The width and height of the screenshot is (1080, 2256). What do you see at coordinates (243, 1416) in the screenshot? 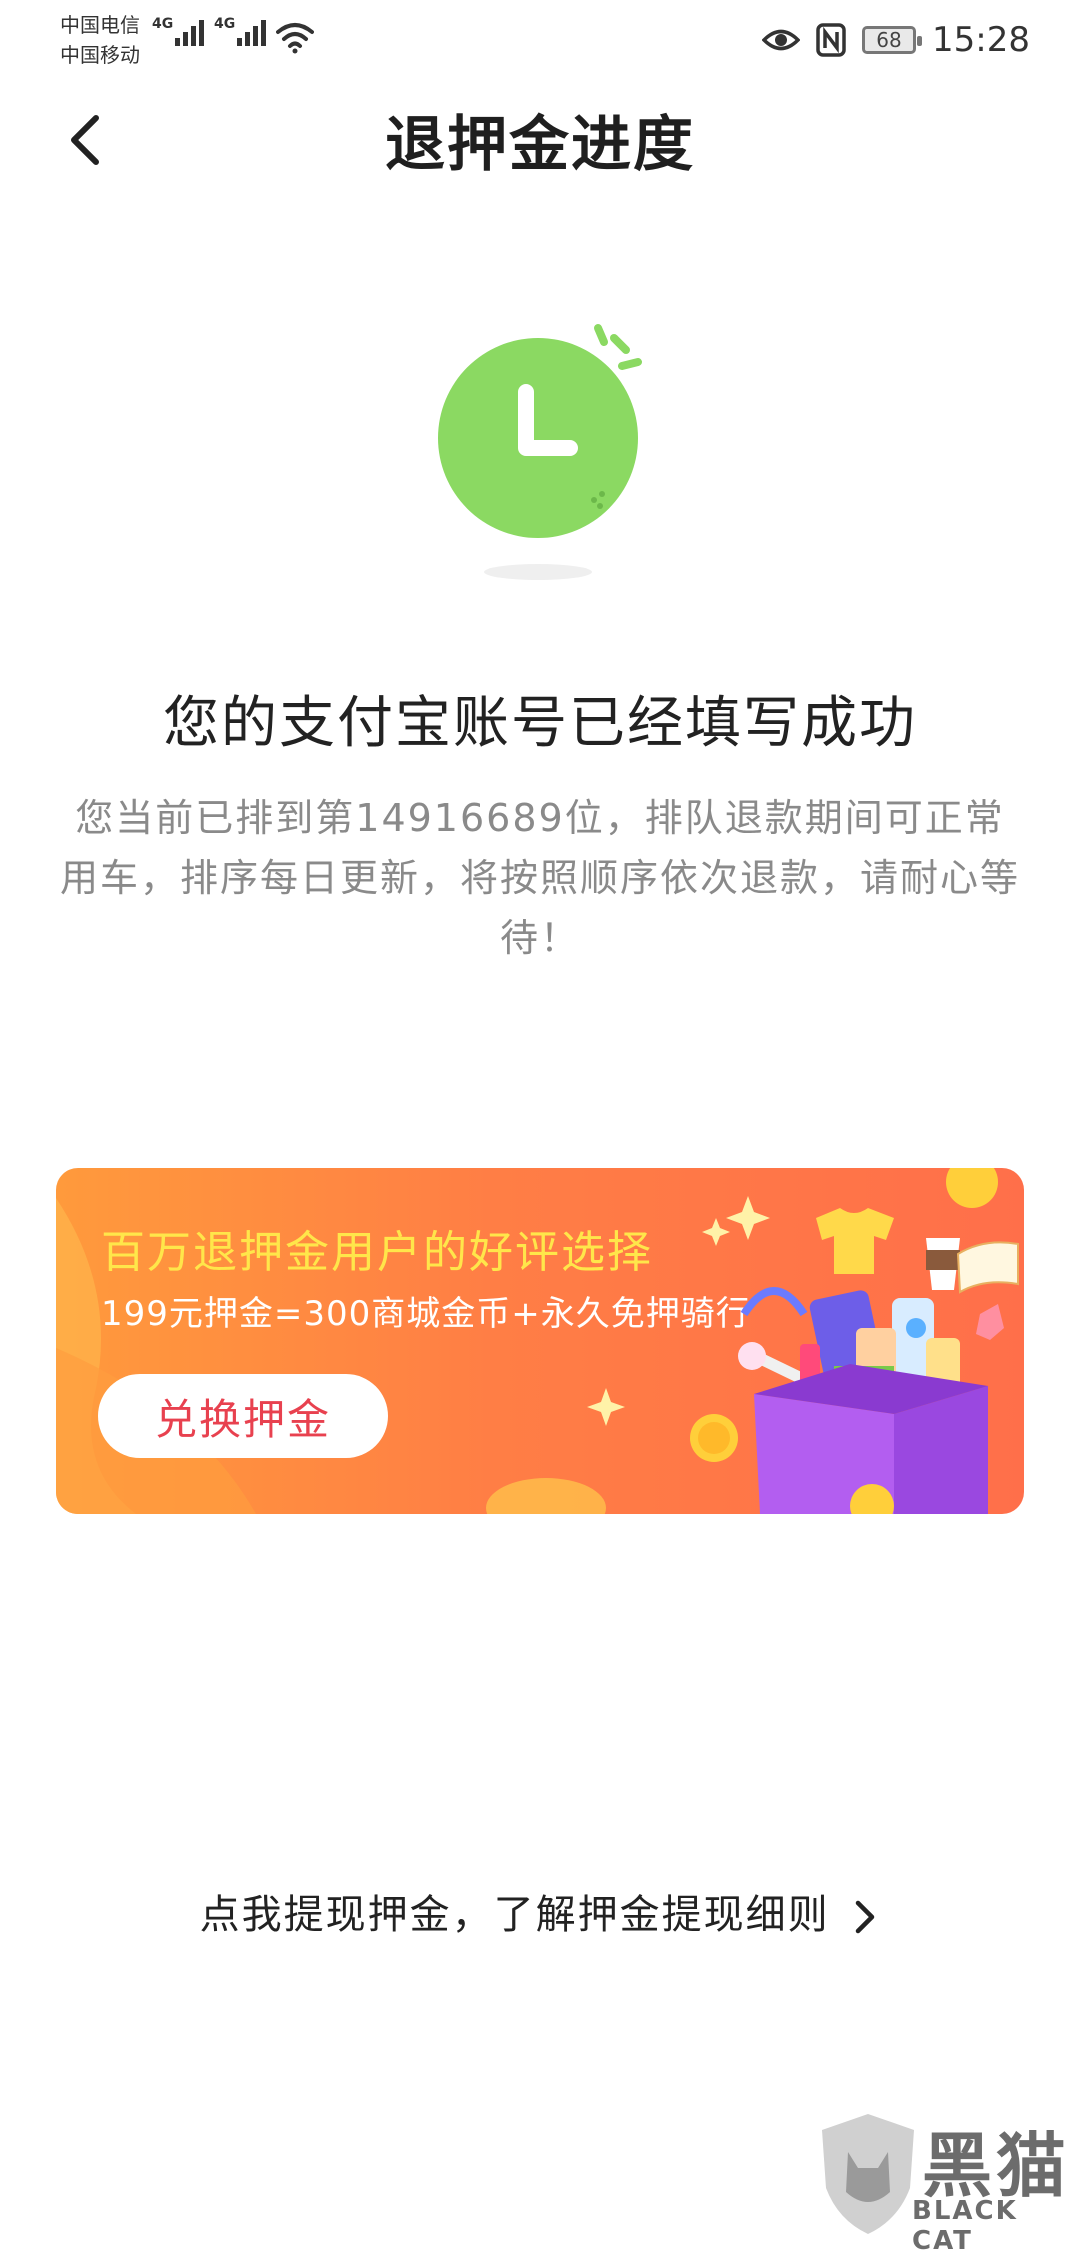
I see `exchange-deposit-button: 兑换押金` at bounding box center [243, 1416].